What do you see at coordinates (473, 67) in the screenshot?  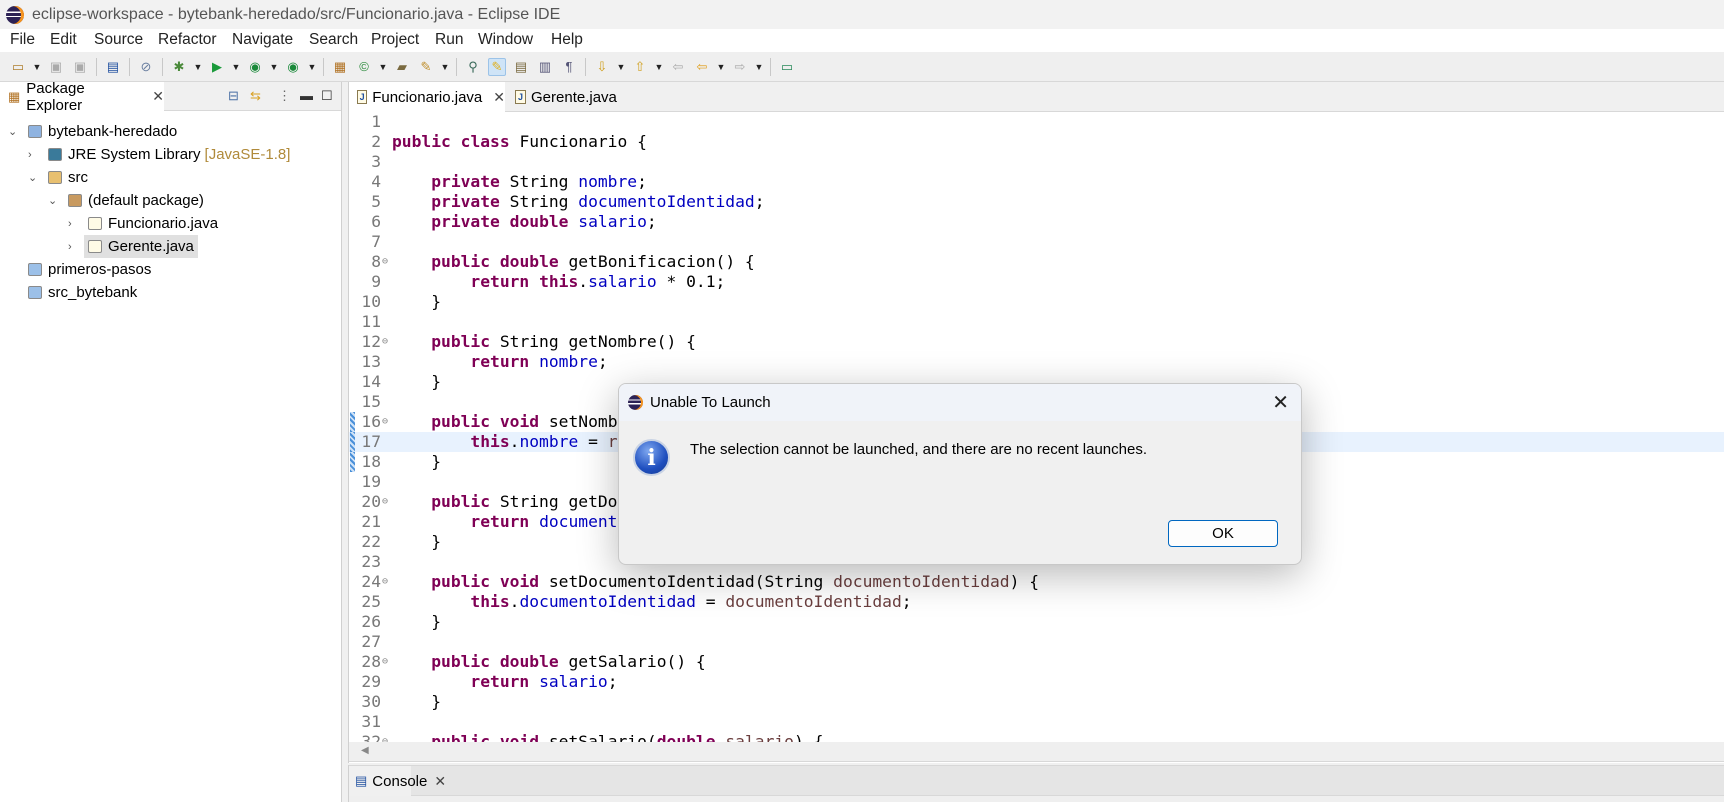 I see `toggle-breadcrumb-icon: ⚲` at bounding box center [473, 67].